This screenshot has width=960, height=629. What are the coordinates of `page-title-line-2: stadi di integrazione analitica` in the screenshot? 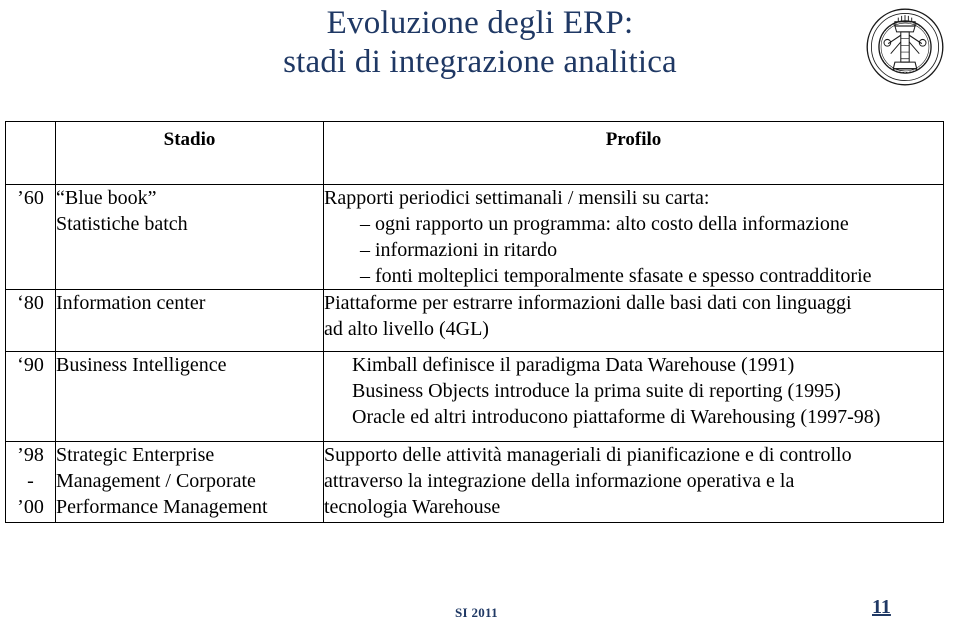 It's located at (480, 62).